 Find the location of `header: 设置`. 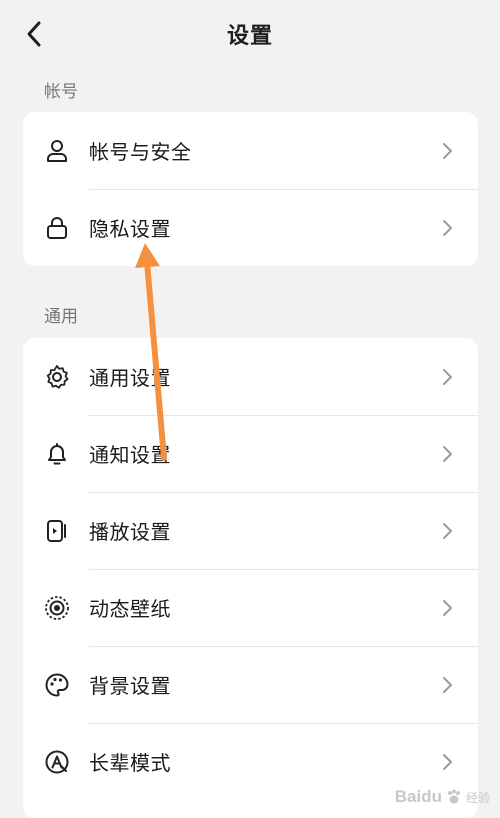

header: 设置 is located at coordinates (250, 33).